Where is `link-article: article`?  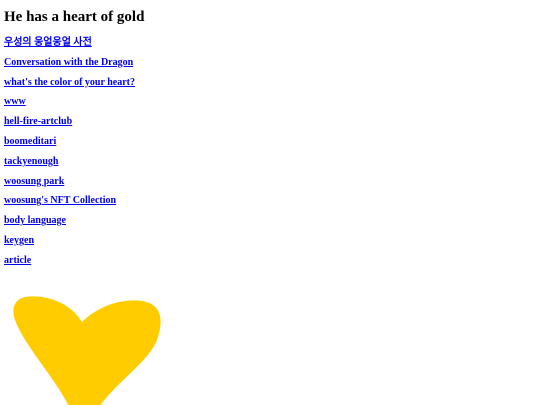
link-article: article is located at coordinates (17, 260).